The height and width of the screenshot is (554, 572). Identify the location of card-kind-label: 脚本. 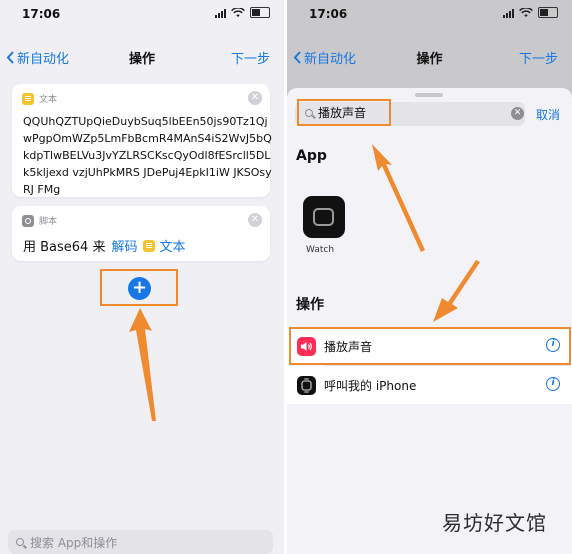
(48, 222).